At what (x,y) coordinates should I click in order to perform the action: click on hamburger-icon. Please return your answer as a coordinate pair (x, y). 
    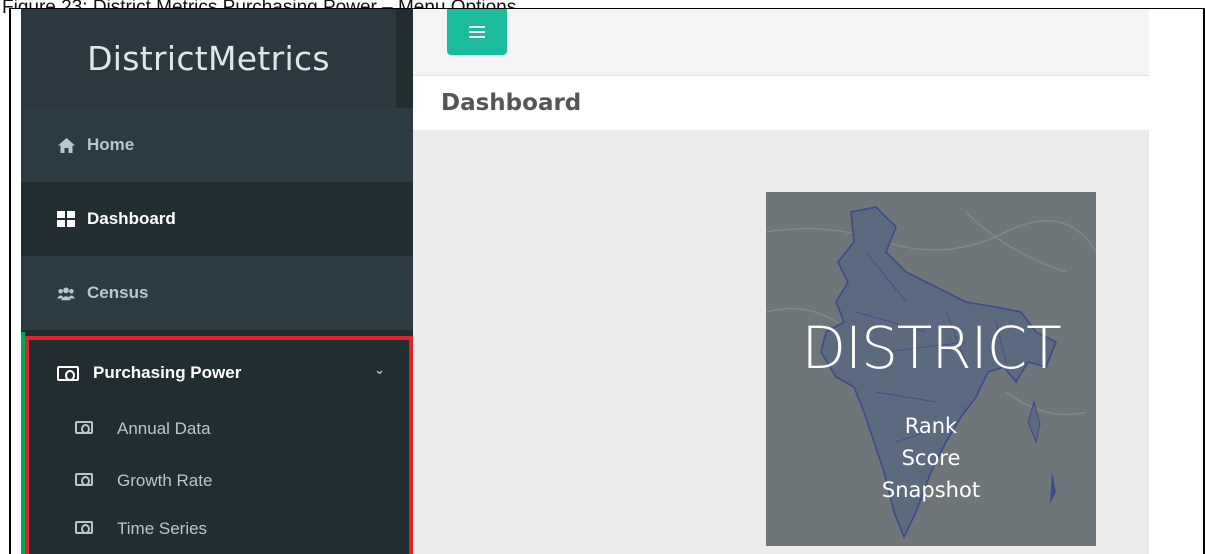
    Looking at the image, I should click on (477, 32).